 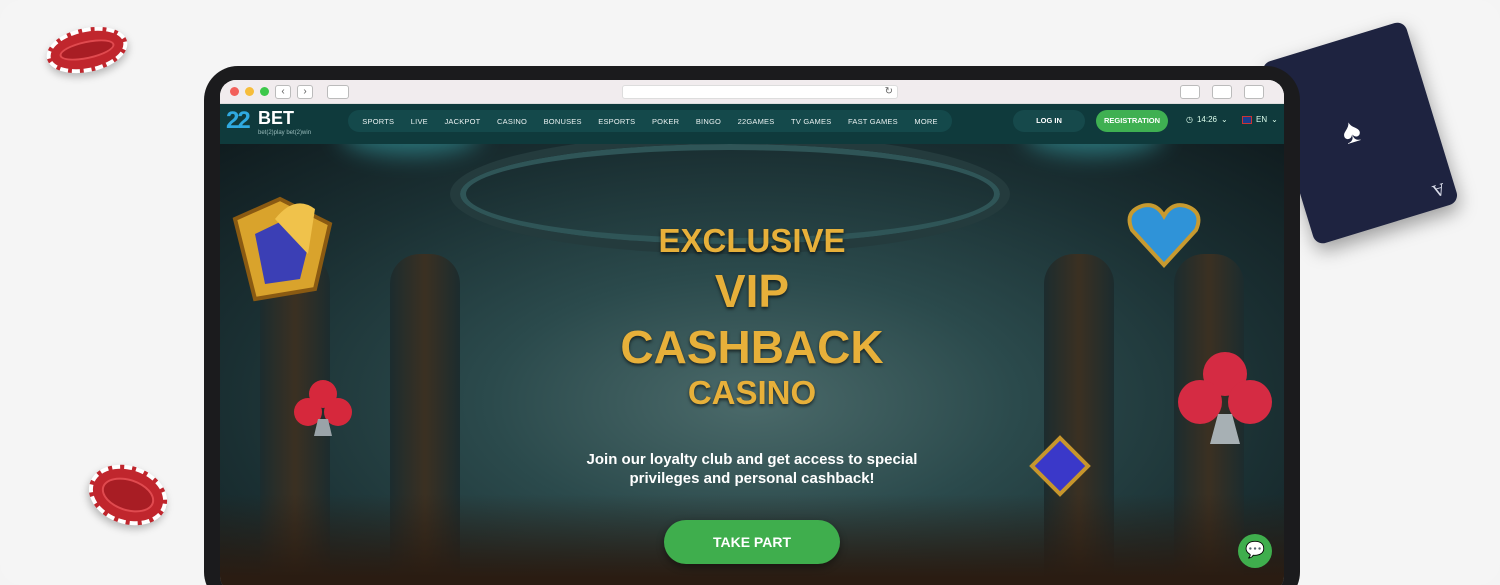 I want to click on flag-icon, so click(x=1247, y=119).